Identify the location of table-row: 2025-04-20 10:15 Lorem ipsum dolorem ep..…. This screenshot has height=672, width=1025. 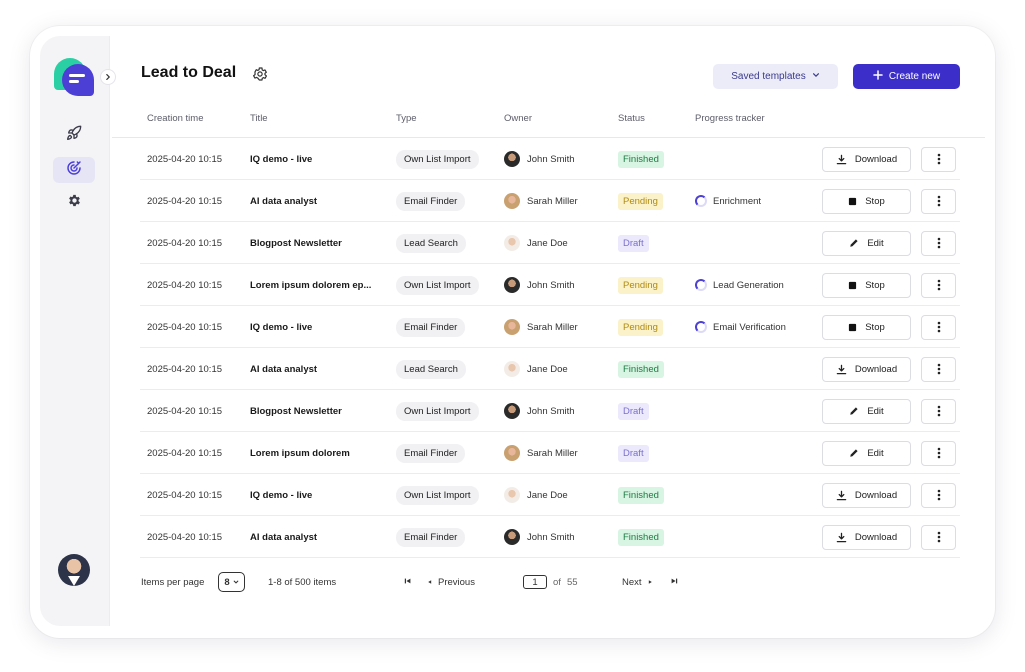
(550, 285).